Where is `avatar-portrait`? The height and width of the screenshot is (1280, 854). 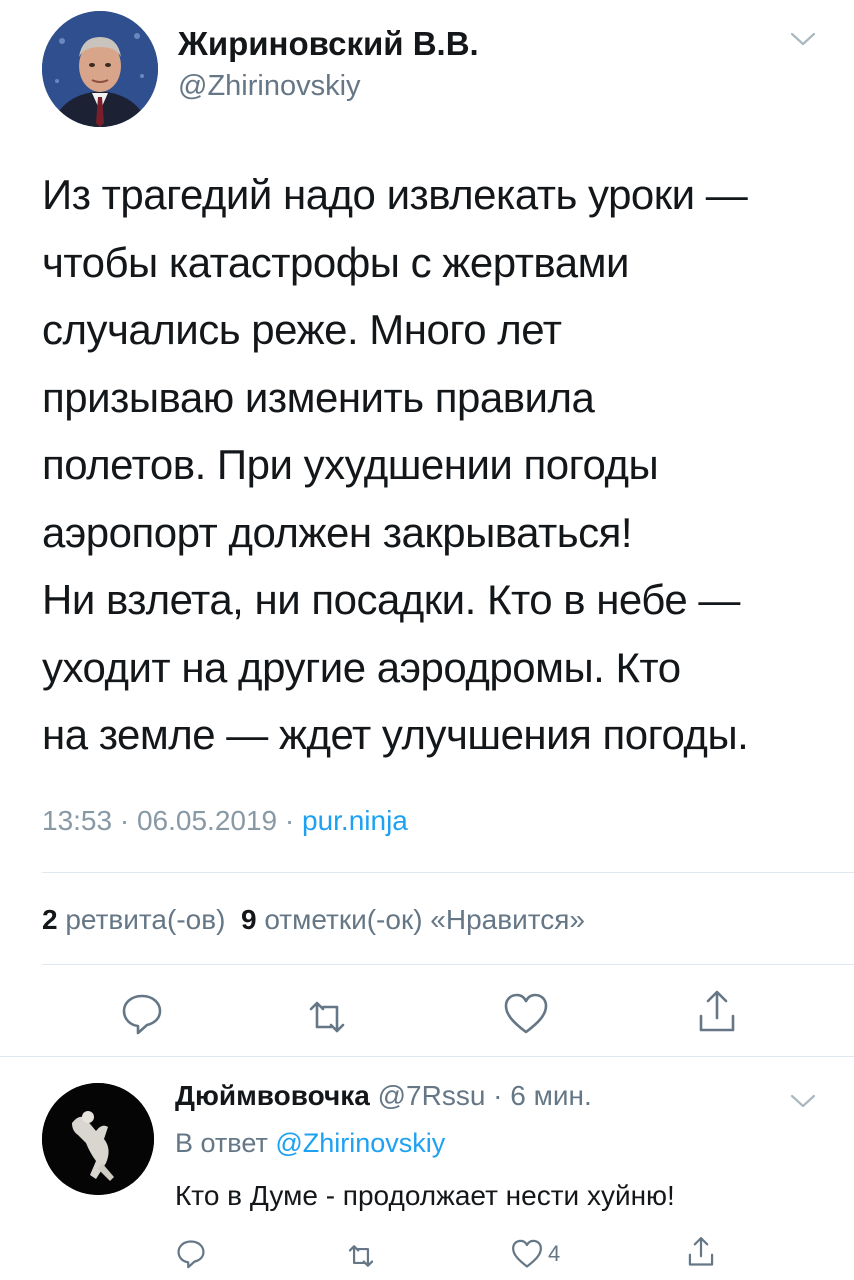 avatar-portrait is located at coordinates (100, 69).